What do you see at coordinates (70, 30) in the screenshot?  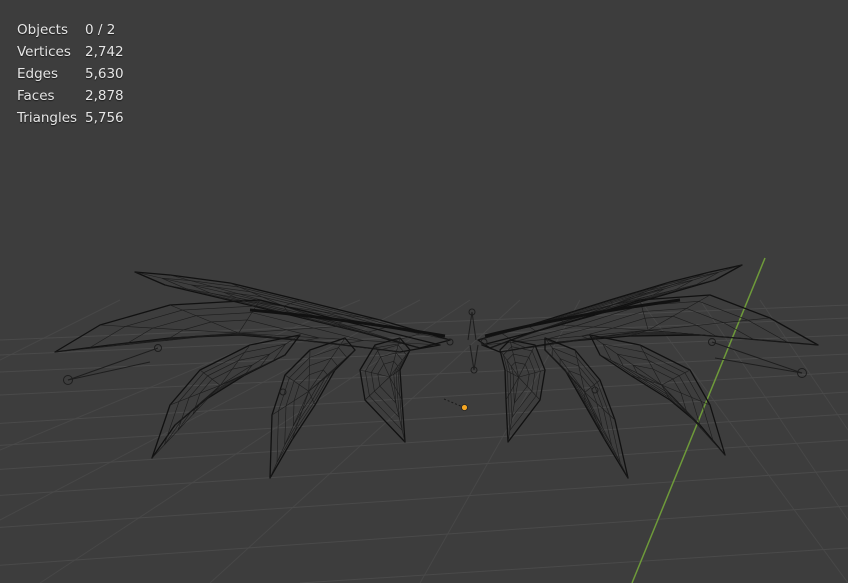 I see `stat-objects: Objects 0 / 2` at bounding box center [70, 30].